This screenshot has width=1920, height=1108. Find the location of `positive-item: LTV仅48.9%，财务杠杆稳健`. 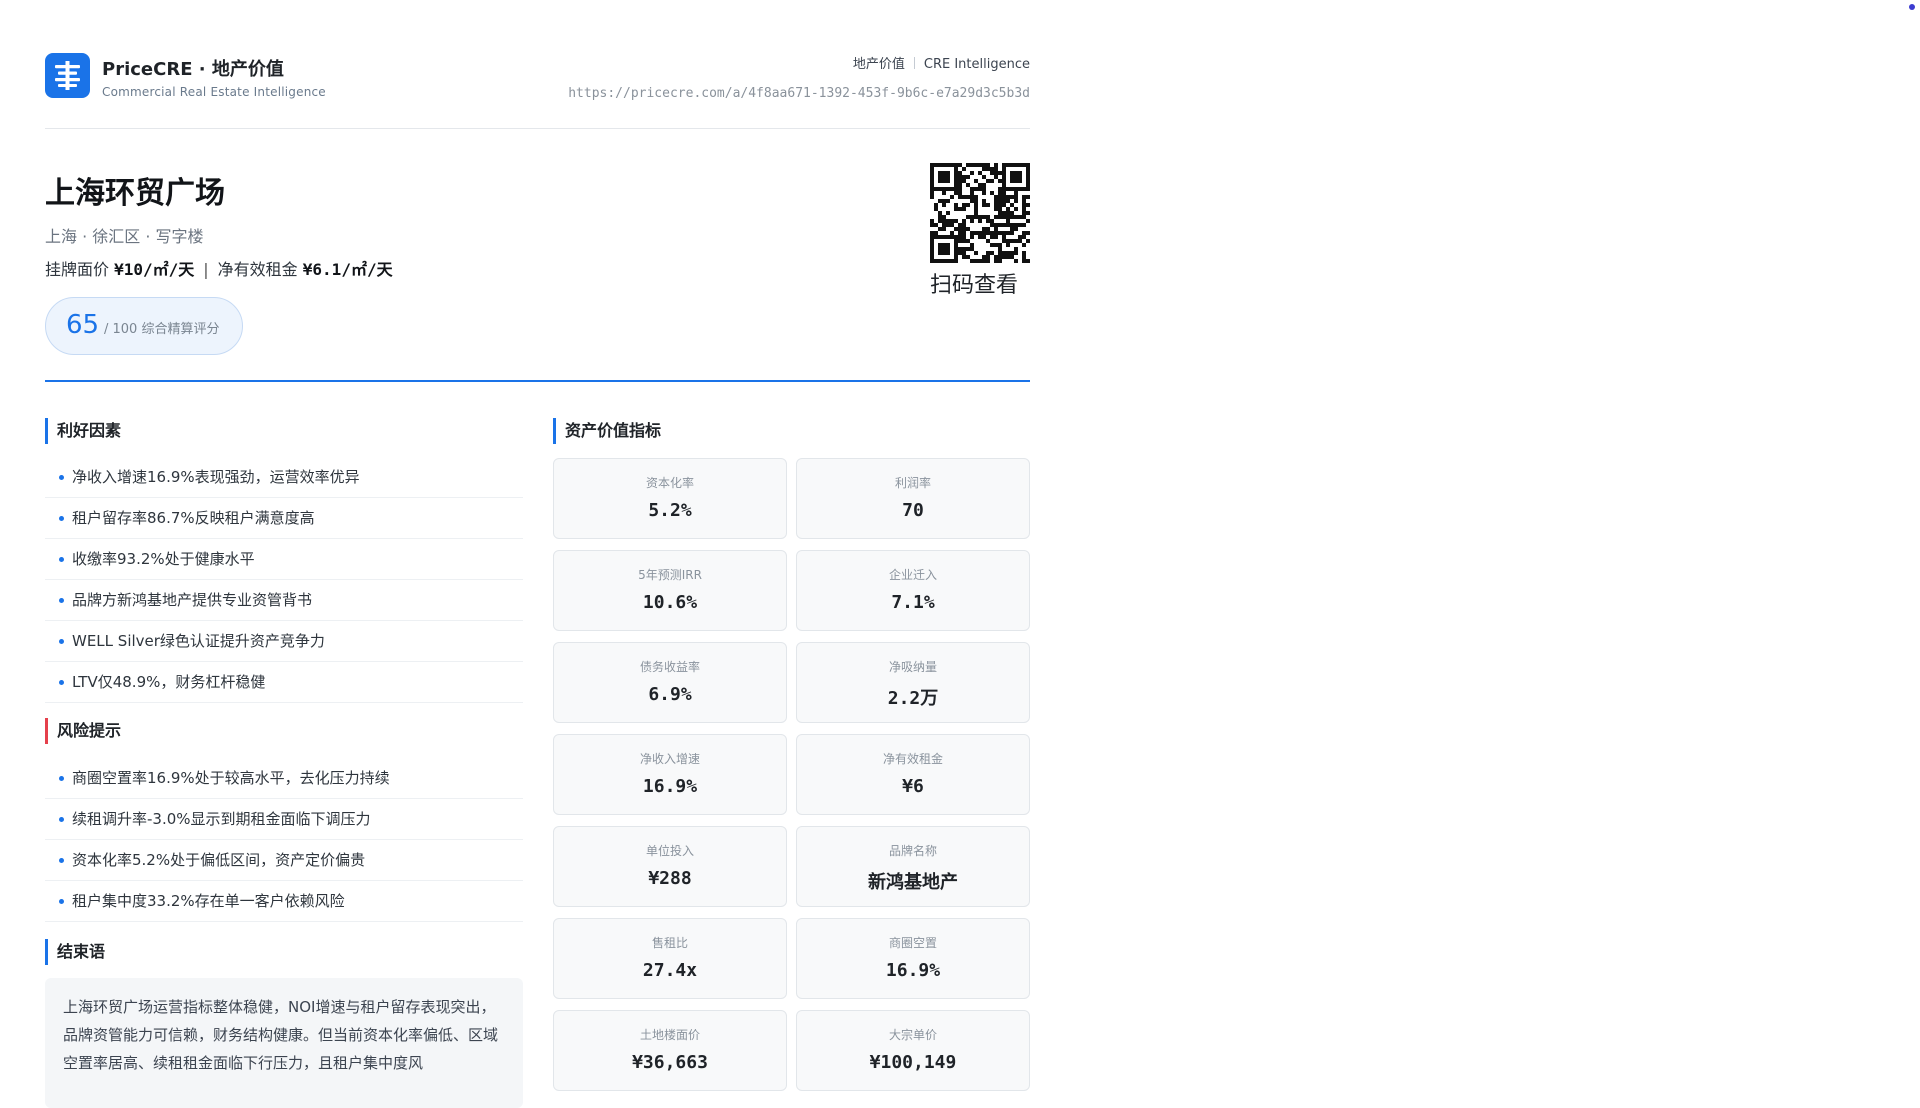

positive-item: LTV仅48.9%，财务杠杆稳健 is located at coordinates (284, 682).